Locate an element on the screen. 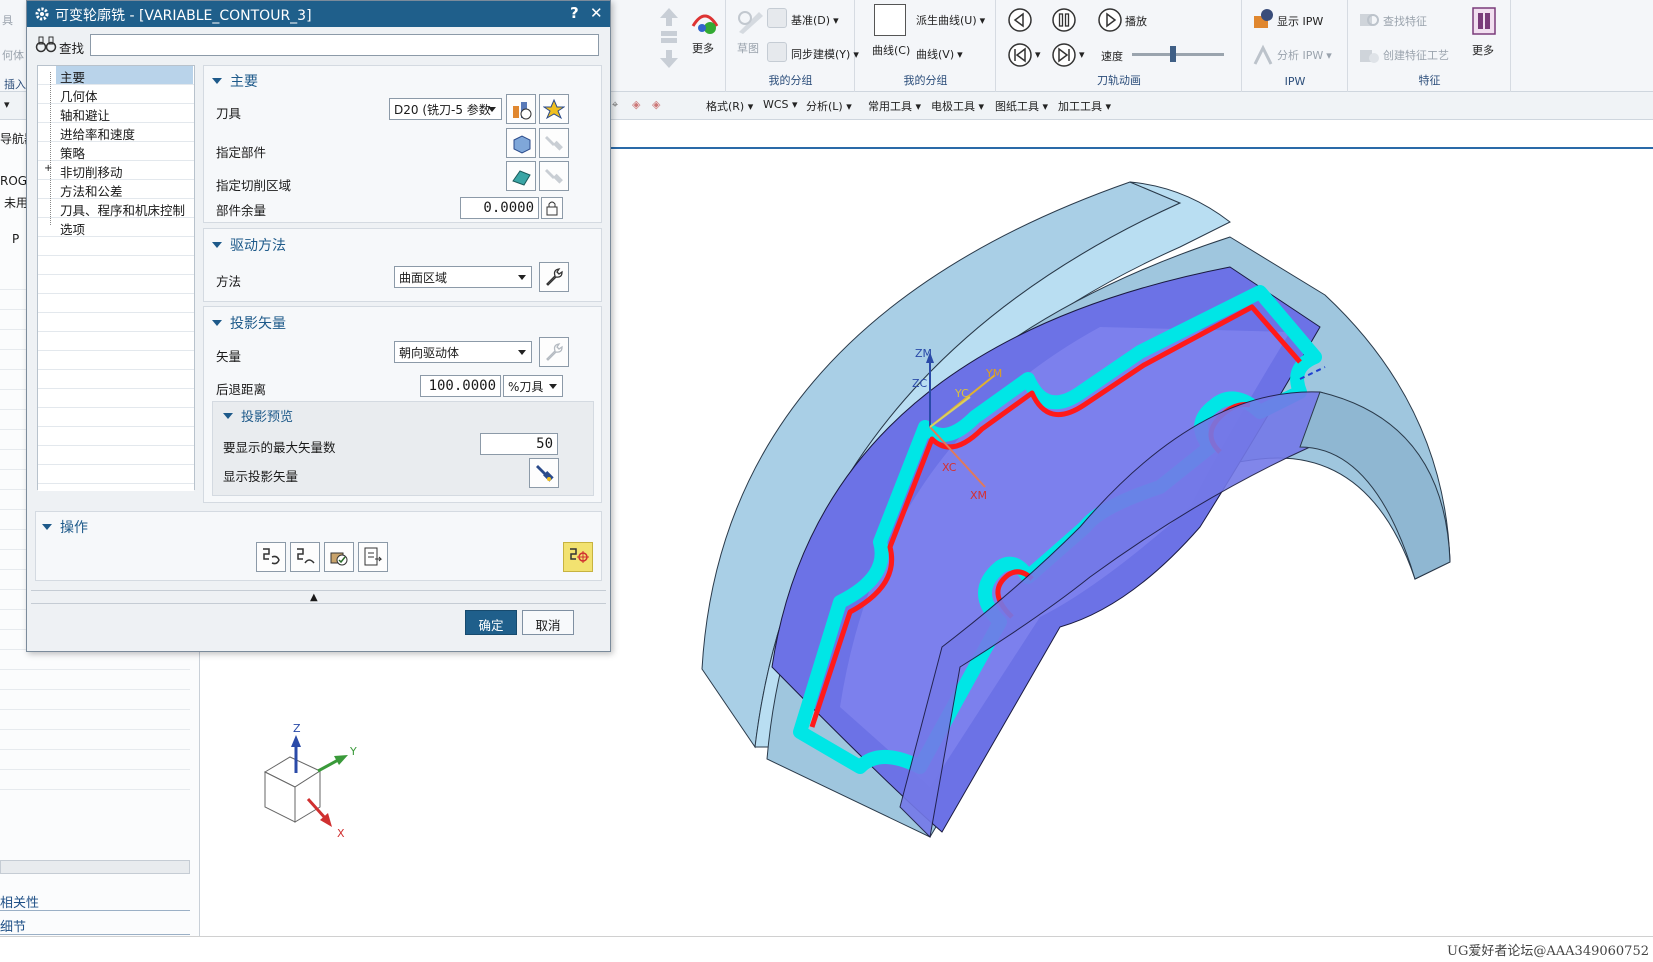 This screenshot has height=962, width=1653. create-feature-process-button: 创建特征工艺 is located at coordinates (1416, 55).